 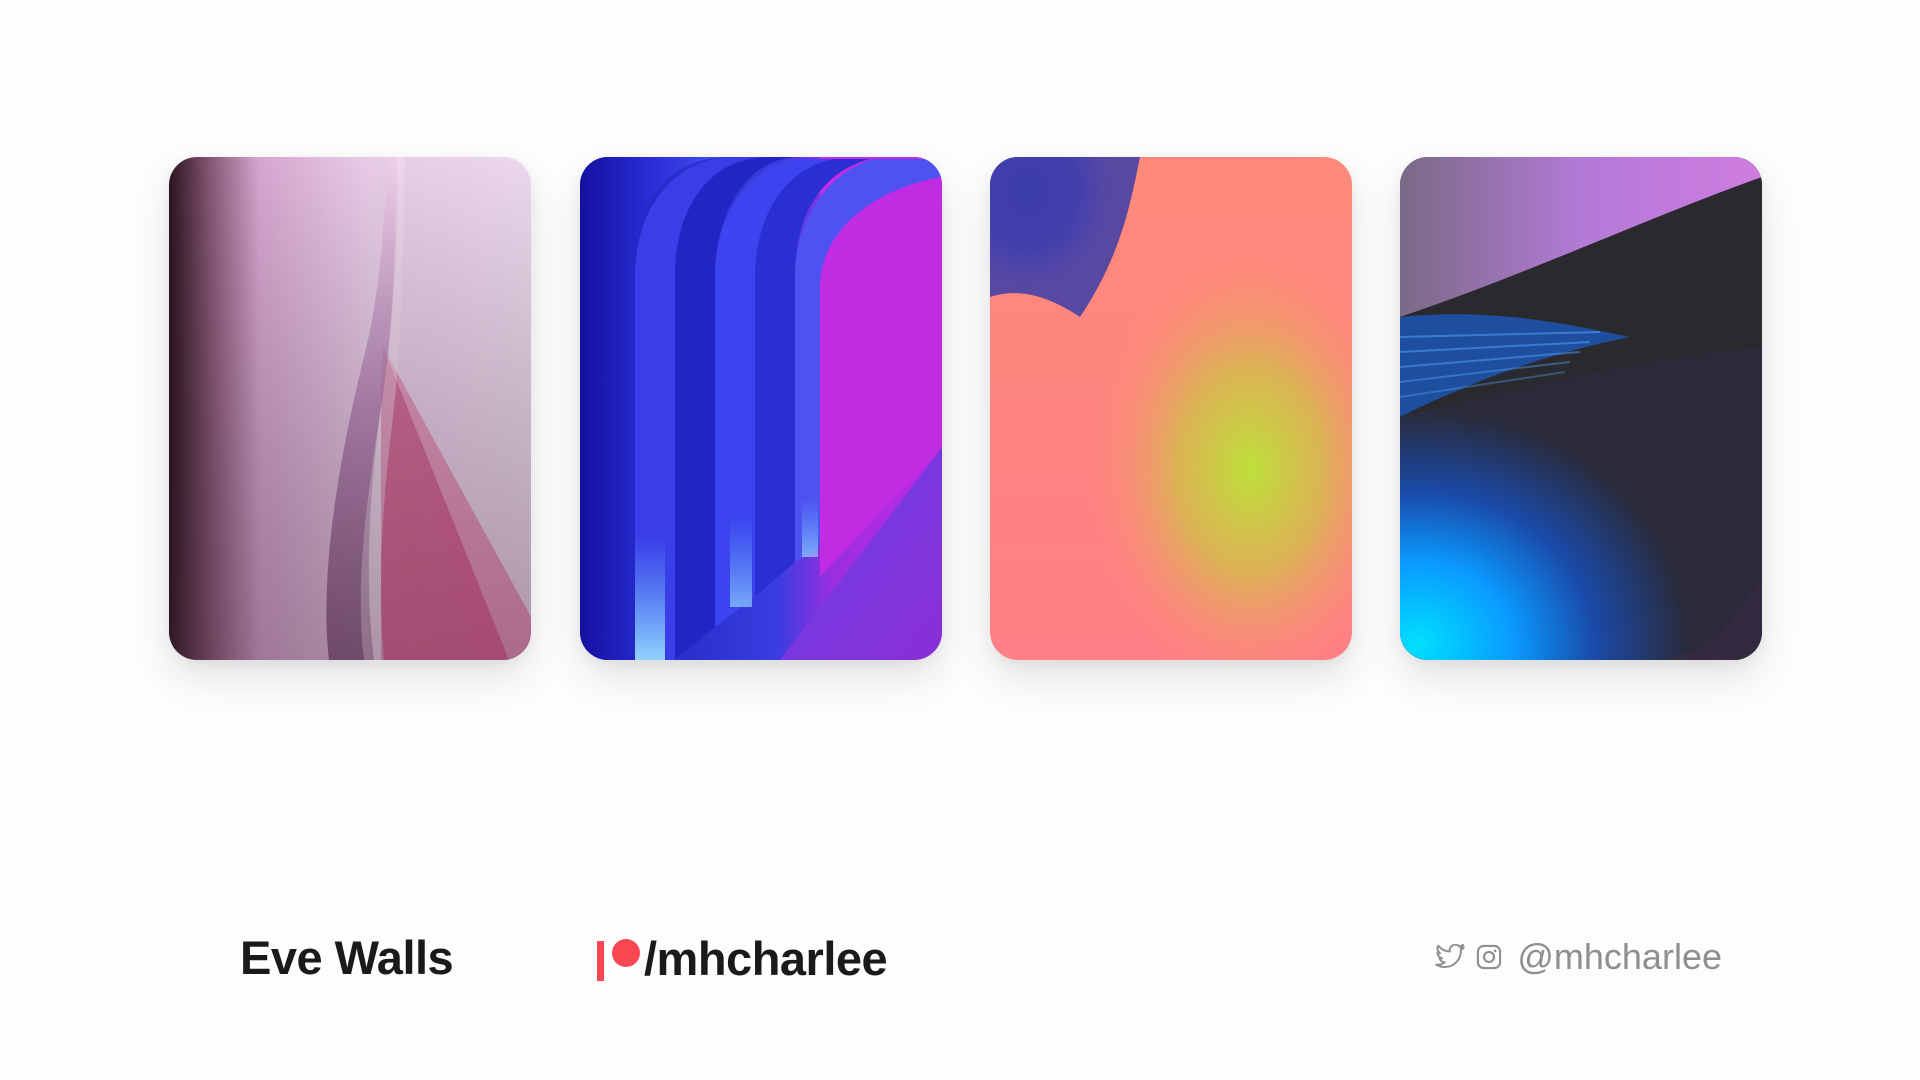 I want to click on blue-purple-arches-image, so click(x=761, y=408).